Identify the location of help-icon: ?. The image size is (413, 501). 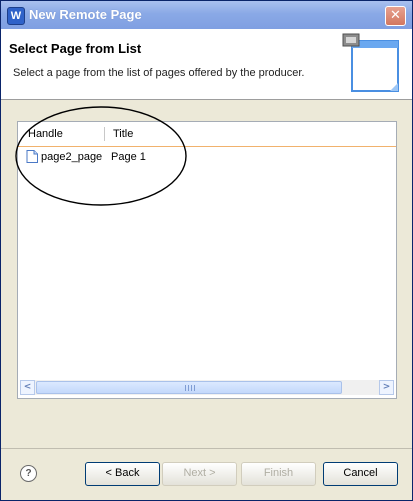
(28, 473).